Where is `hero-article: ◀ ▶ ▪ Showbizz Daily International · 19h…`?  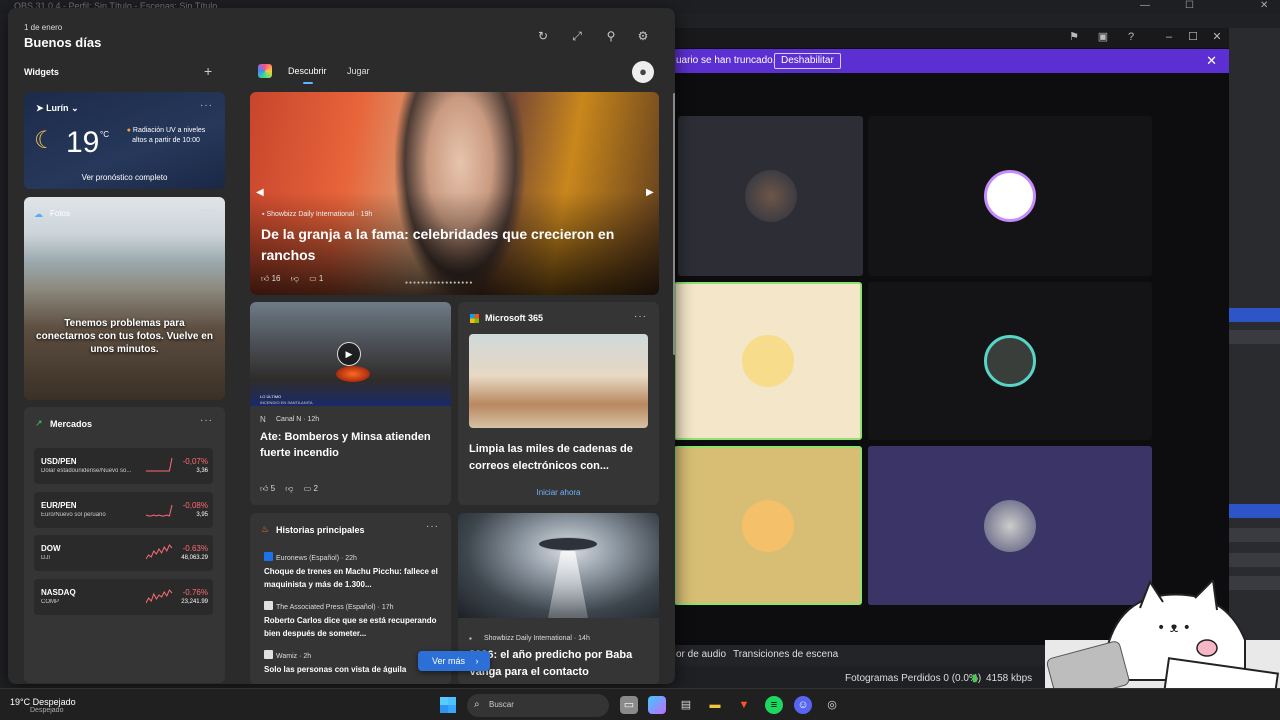 hero-article: ◀ ▶ ▪ Showbizz Daily International · 19h… is located at coordinates (454, 193).